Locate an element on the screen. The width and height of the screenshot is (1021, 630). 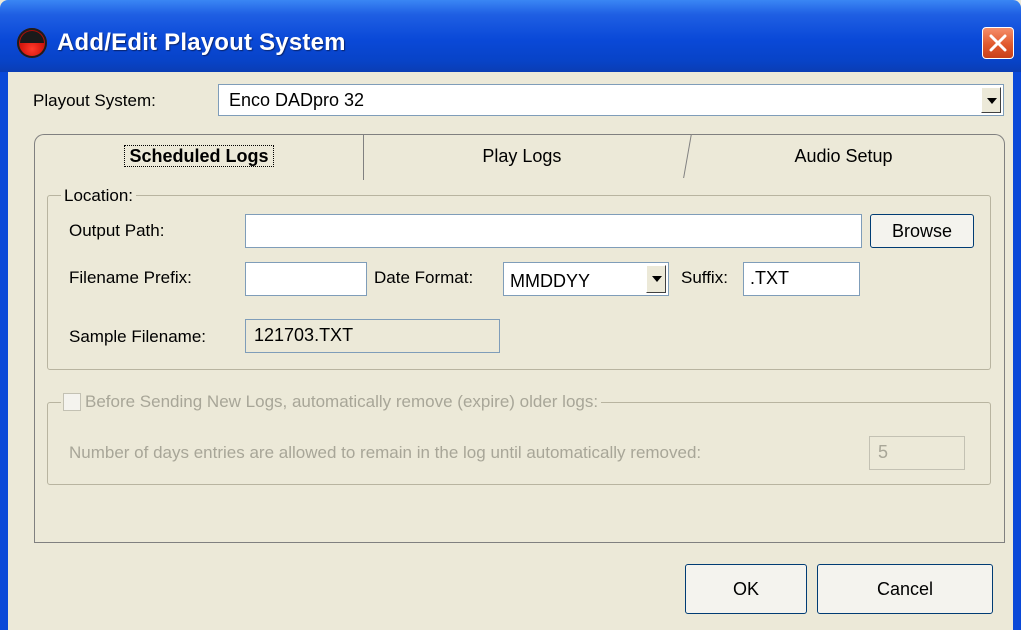
window-frame-right is located at coordinates (1017, 351).